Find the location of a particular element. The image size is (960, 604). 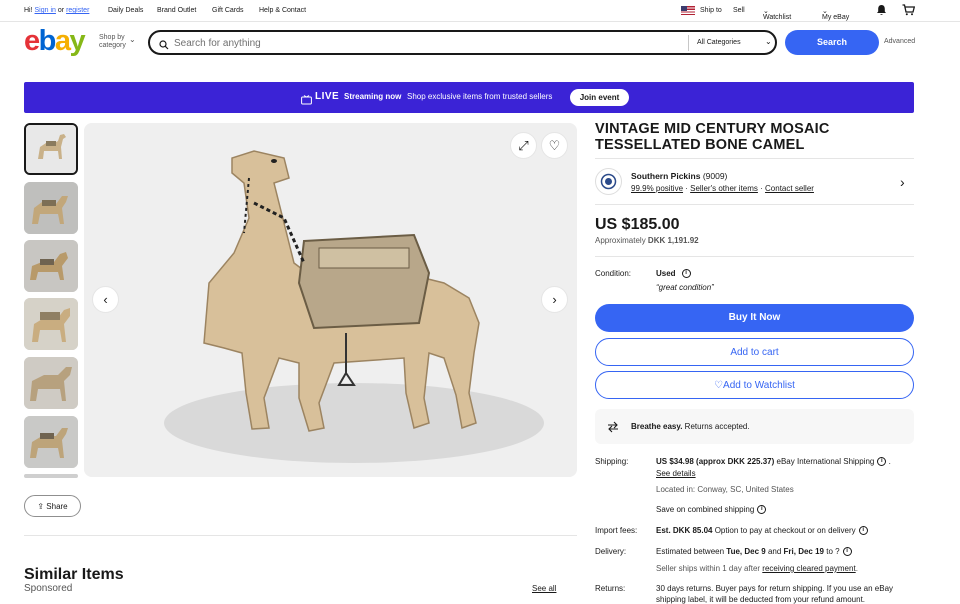

positive-feedback-link: 99.9% positive is located at coordinates (657, 188).